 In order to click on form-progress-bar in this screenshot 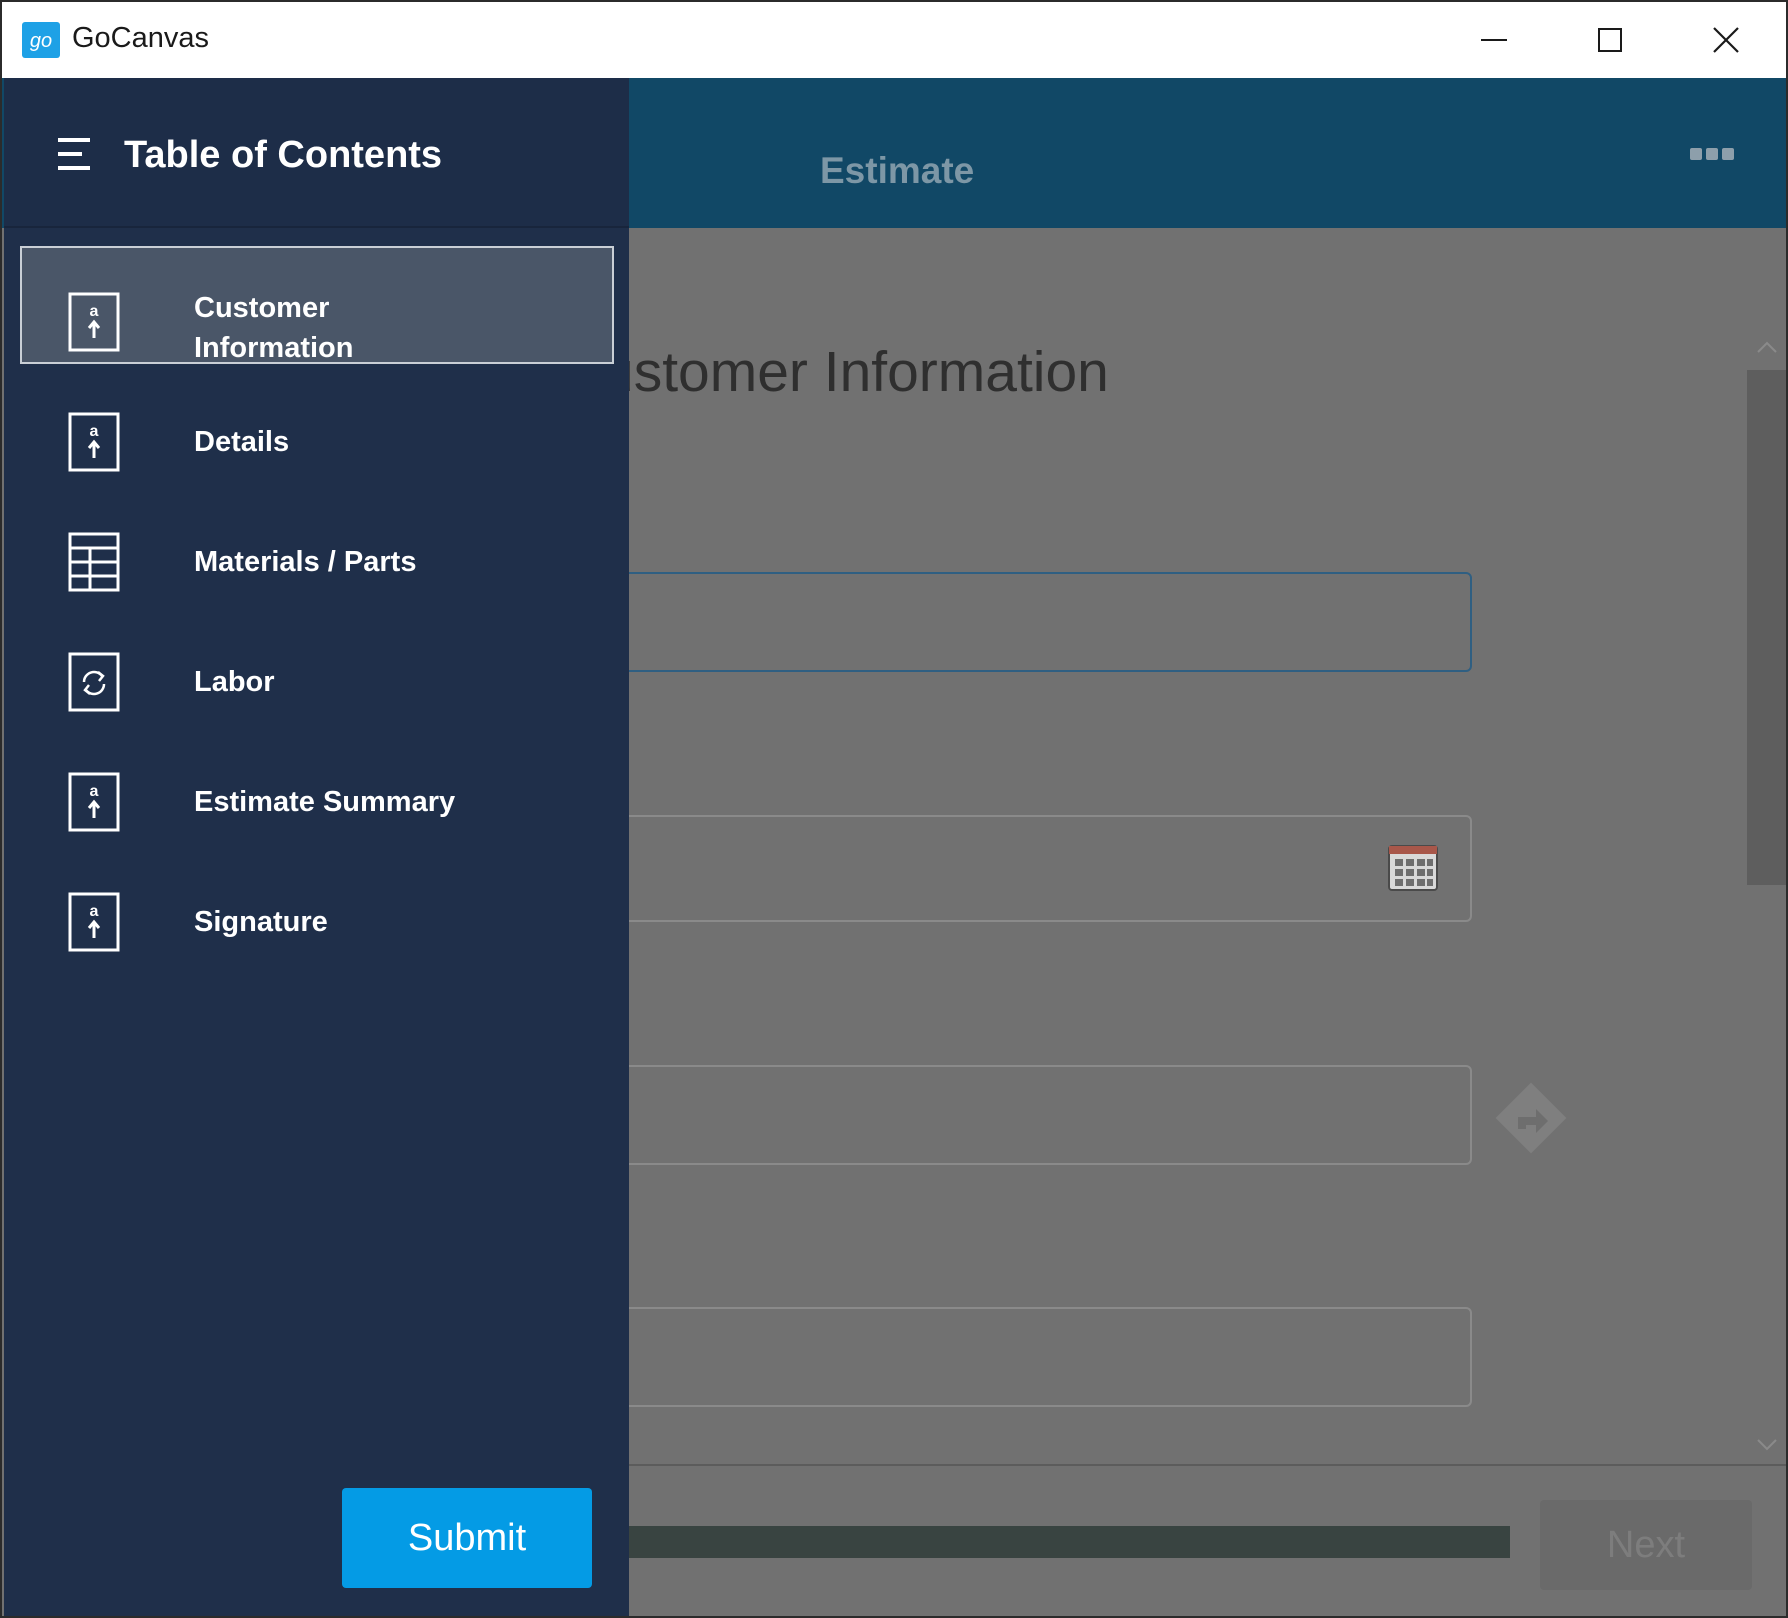, I will do `click(1056, 1542)`.